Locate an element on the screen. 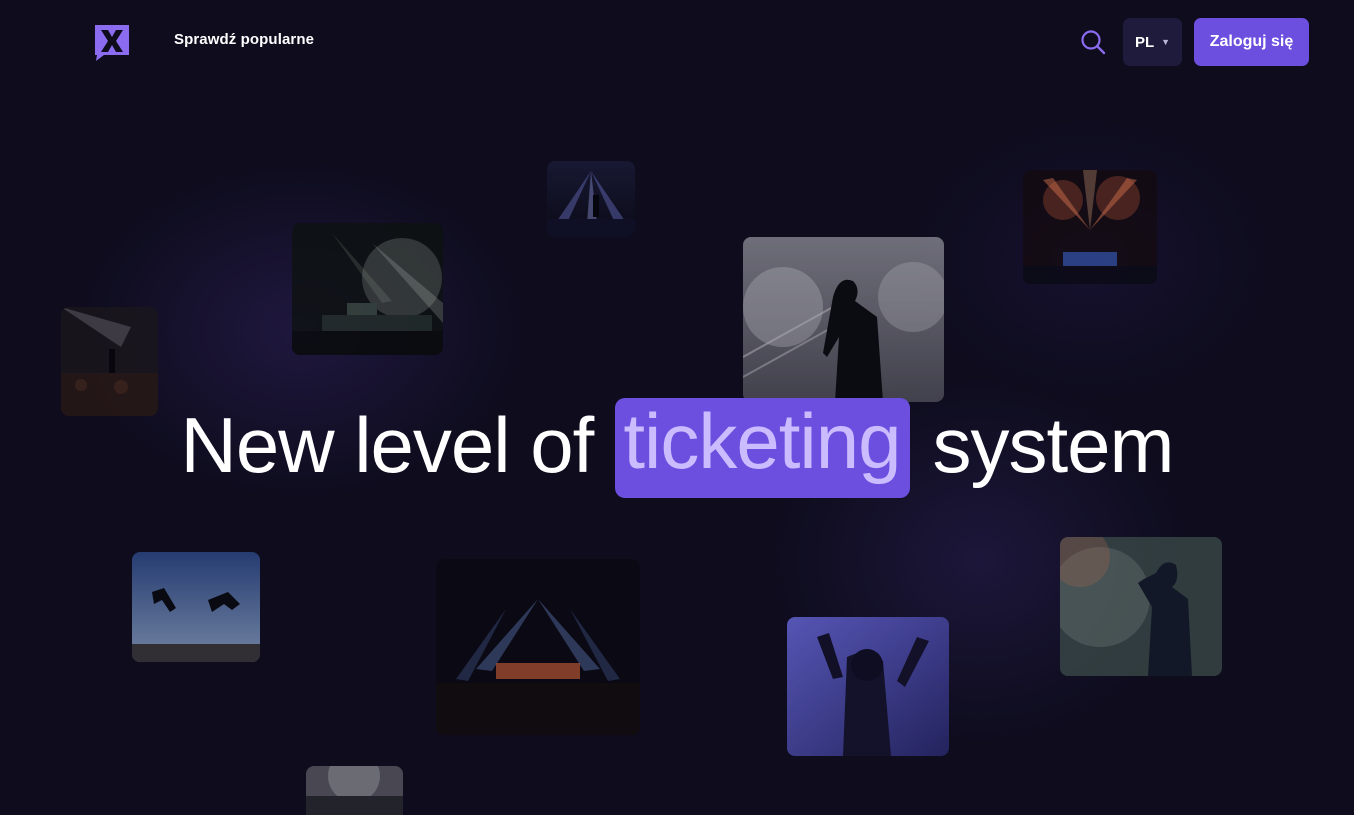 The width and height of the screenshot is (1354, 815). hero-headline: New level of ticketing system is located at coordinates (677, 448).